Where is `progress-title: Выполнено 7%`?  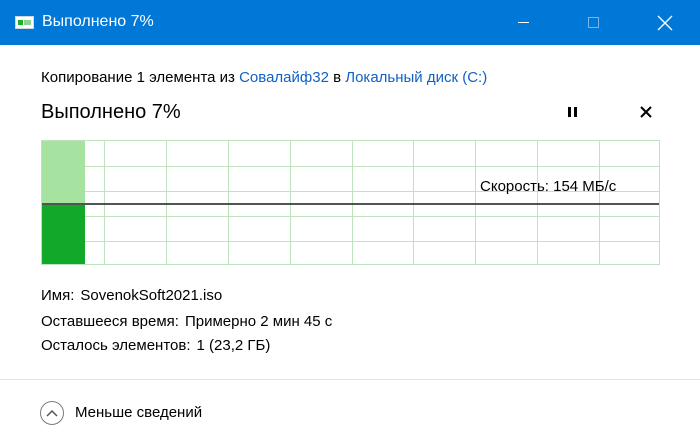
progress-title: Выполнено 7% is located at coordinates (111, 112).